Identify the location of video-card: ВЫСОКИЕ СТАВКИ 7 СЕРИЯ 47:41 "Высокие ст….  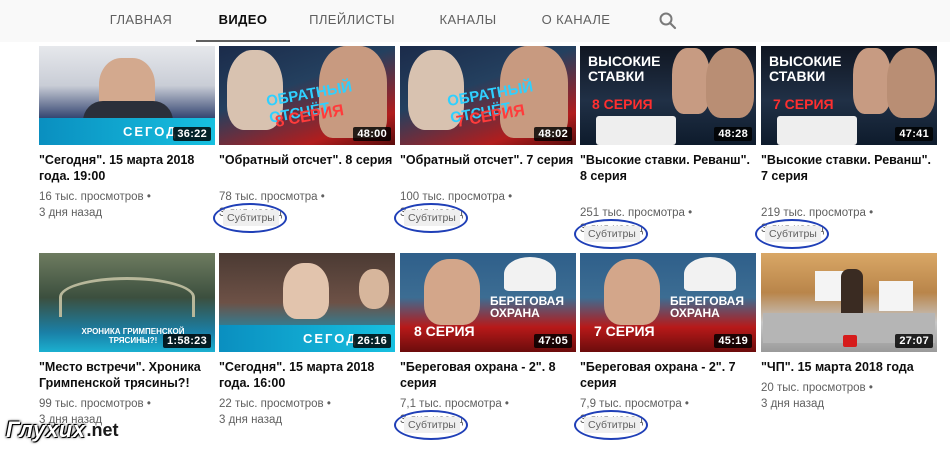
(846, 147).